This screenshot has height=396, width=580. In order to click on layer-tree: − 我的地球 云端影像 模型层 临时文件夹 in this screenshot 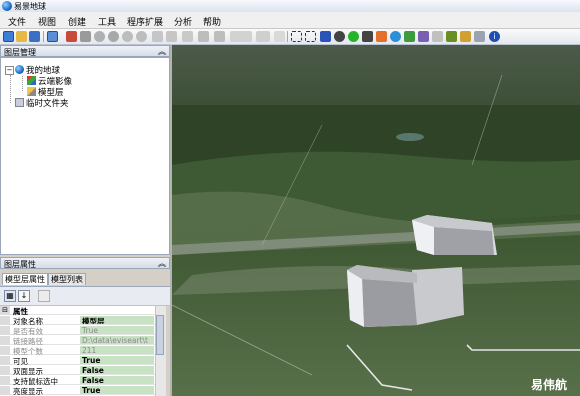, I will do `click(85, 156)`.